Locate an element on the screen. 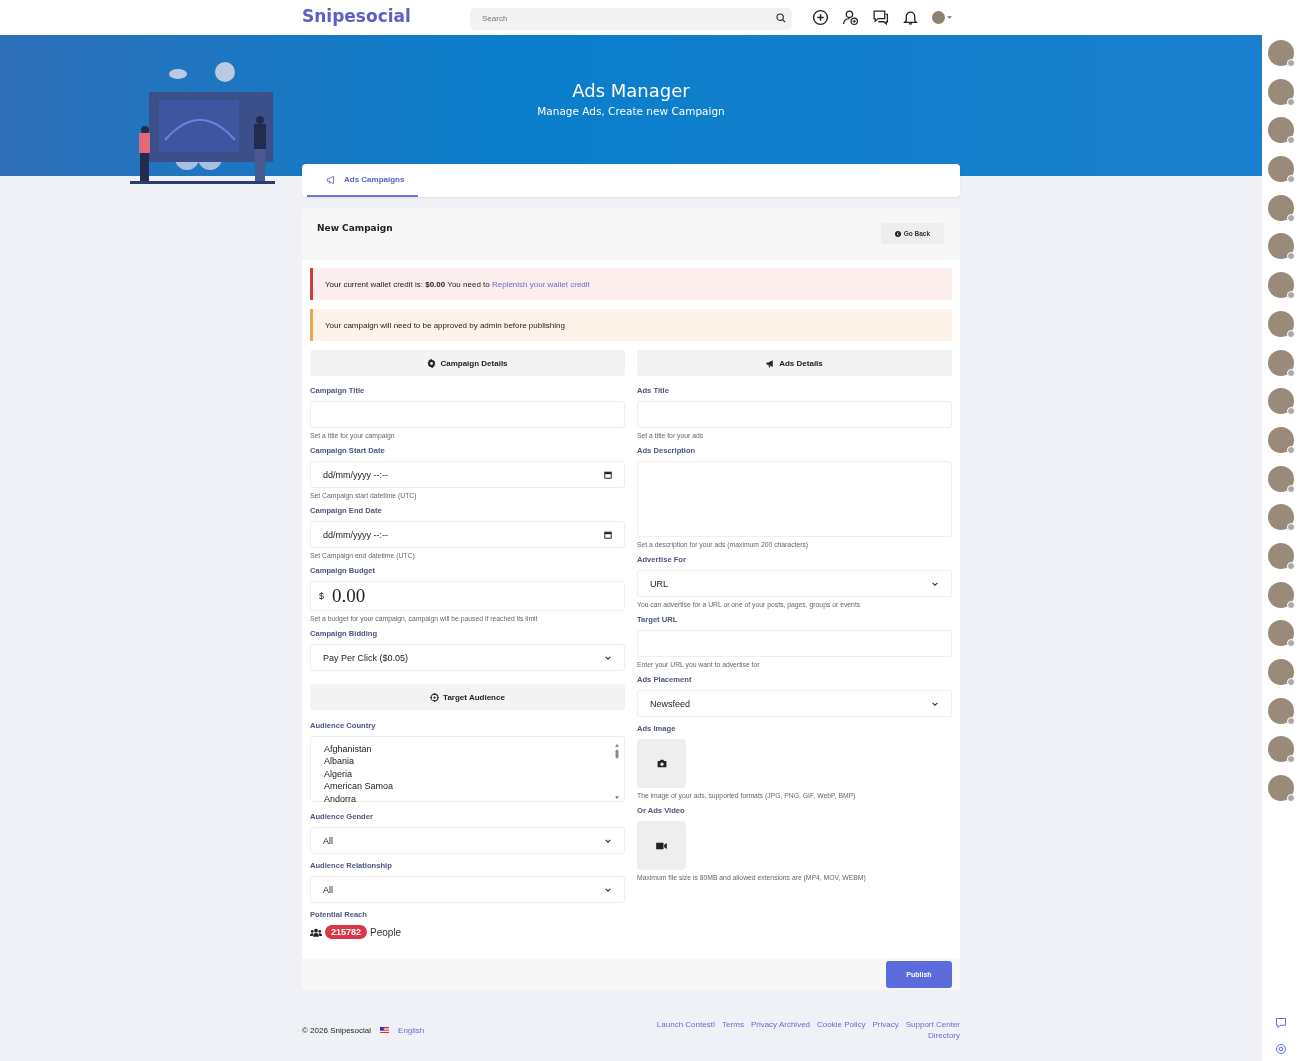 This screenshot has height=1061, width=1300. settings-icon is located at coordinates (1281, 1049).